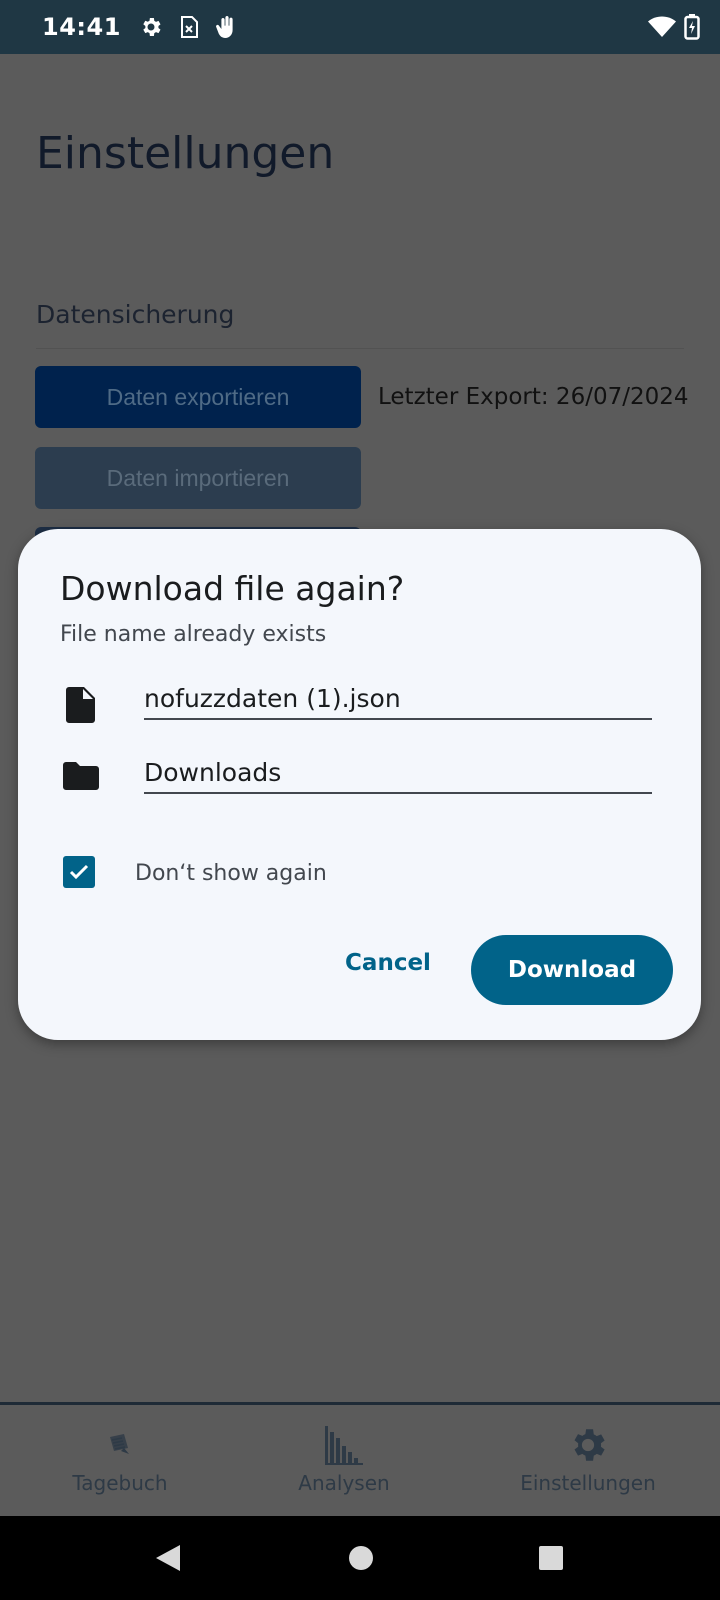 Image resolution: width=720 pixels, height=1600 pixels. What do you see at coordinates (398, 699) in the screenshot?
I see `file-name-field: nofuzzdaten (1).json` at bounding box center [398, 699].